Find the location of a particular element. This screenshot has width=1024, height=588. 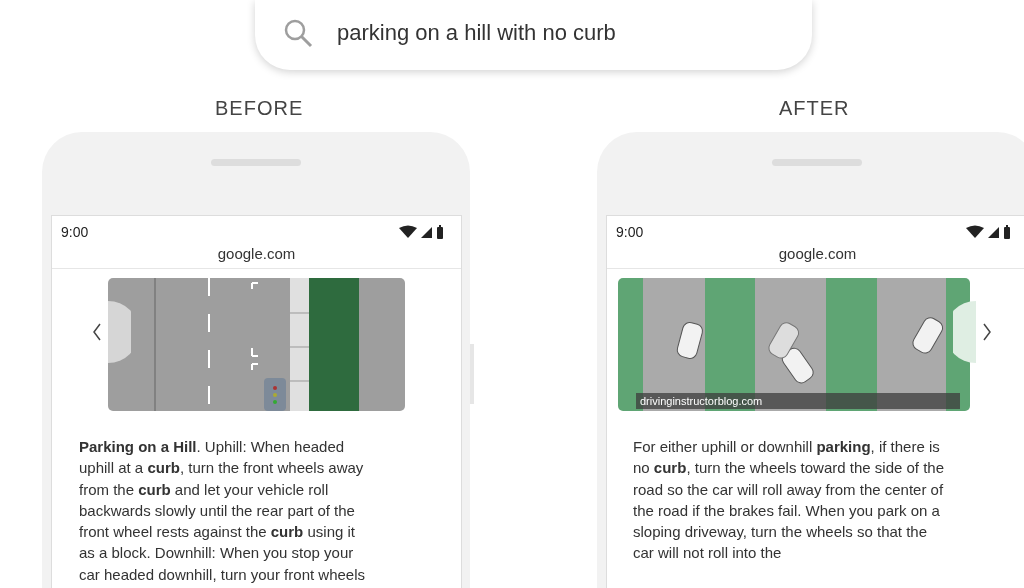

previous-button is located at coordinates (111, 332).